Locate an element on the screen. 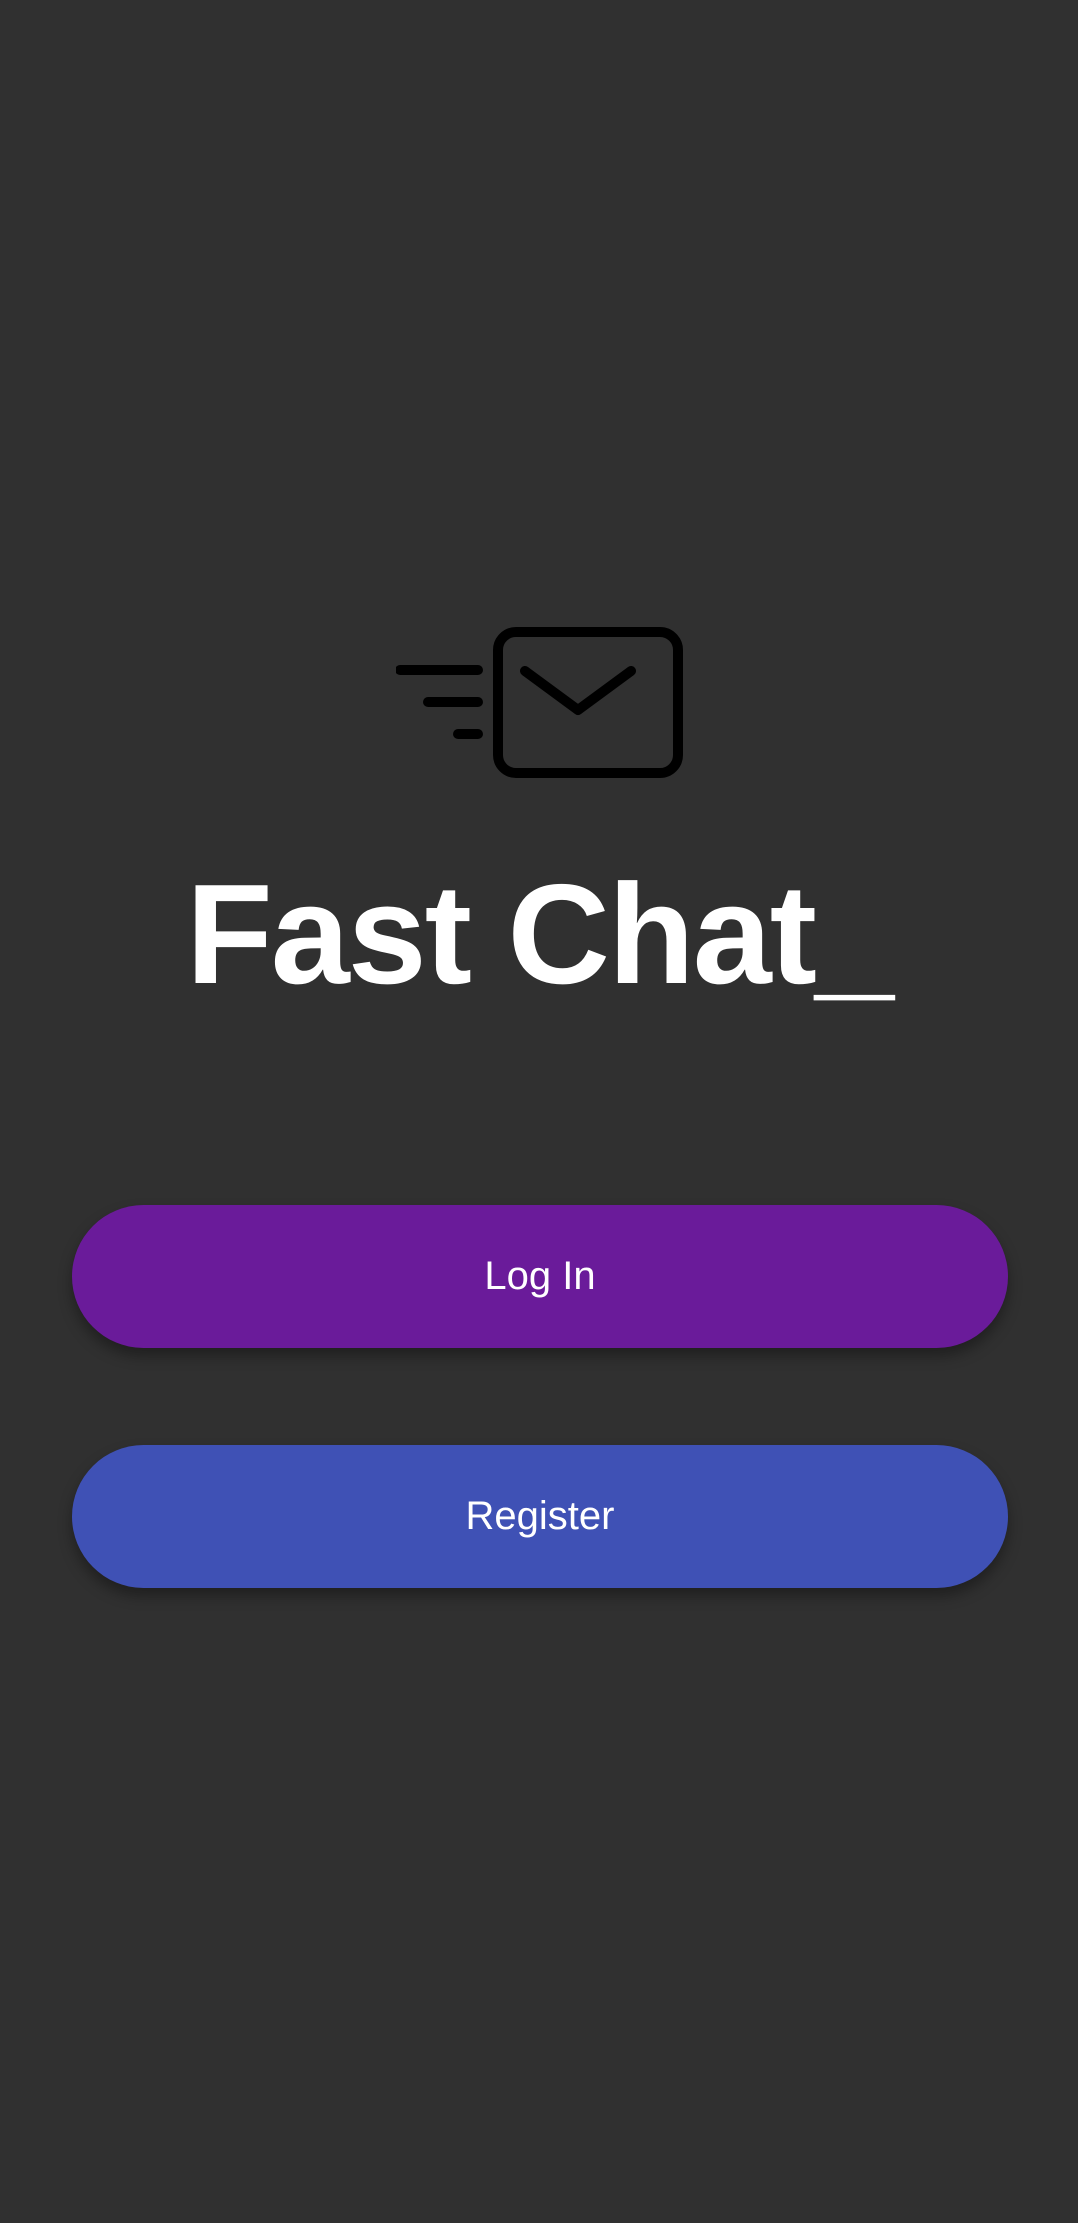  login-button: Log In is located at coordinates (540, 1276).